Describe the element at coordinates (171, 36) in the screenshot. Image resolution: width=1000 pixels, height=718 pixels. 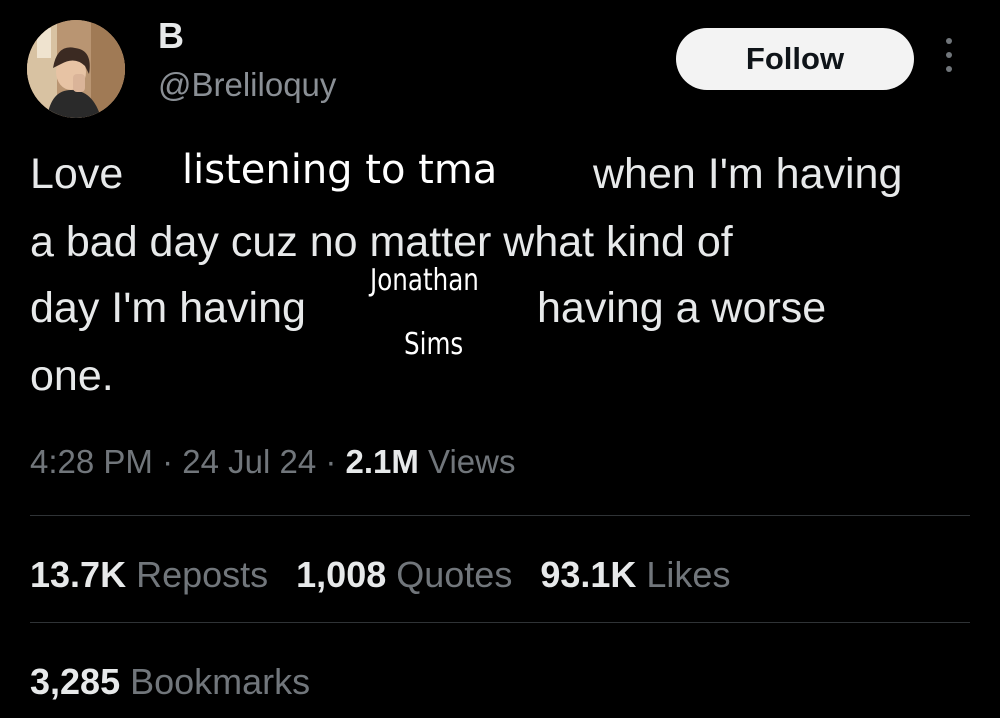
I see `author-display-name: B` at that location.